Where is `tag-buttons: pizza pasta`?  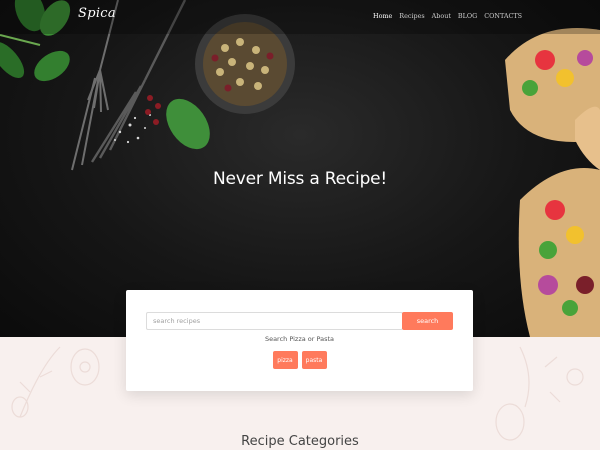
tag-buttons: pizza pasta is located at coordinates (299, 360).